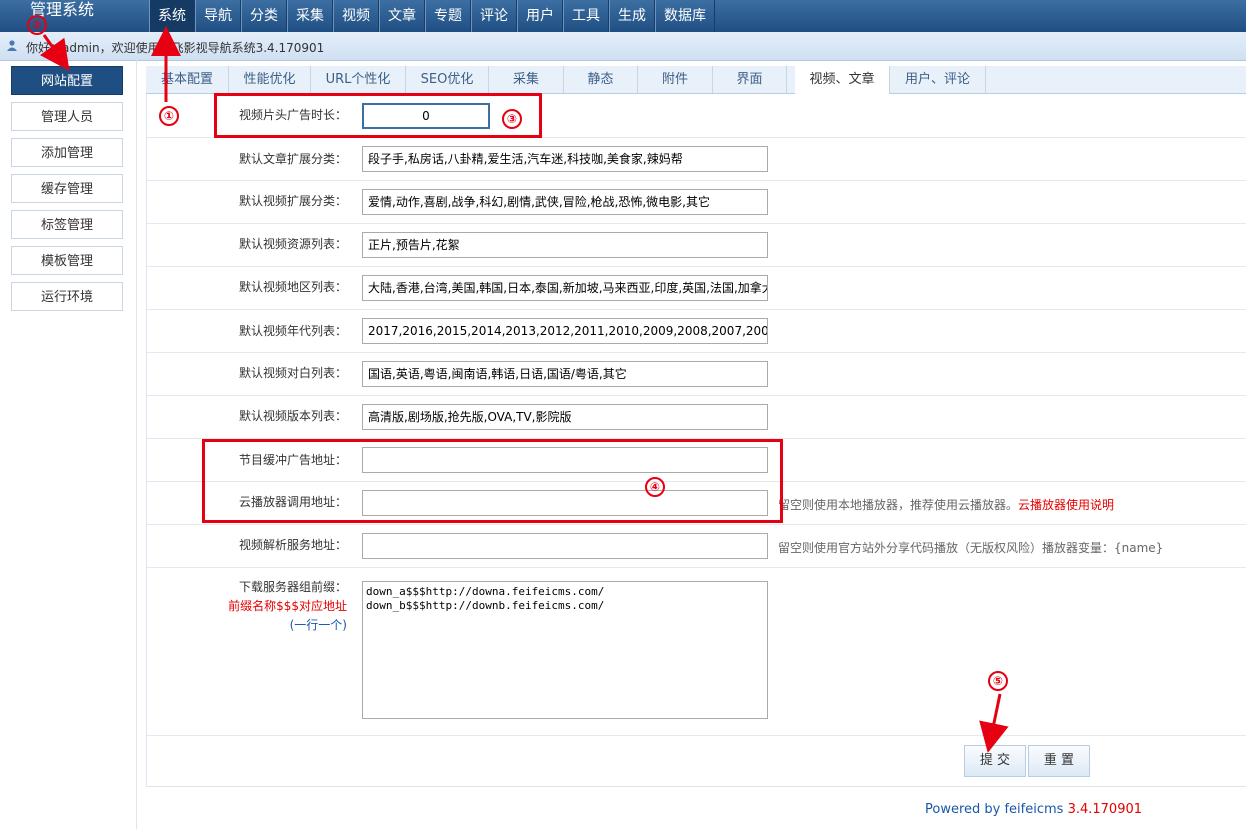 This screenshot has width=1246, height=829. Describe the element at coordinates (494, 16) in the screenshot. I see `nav-comment: 评论` at that location.